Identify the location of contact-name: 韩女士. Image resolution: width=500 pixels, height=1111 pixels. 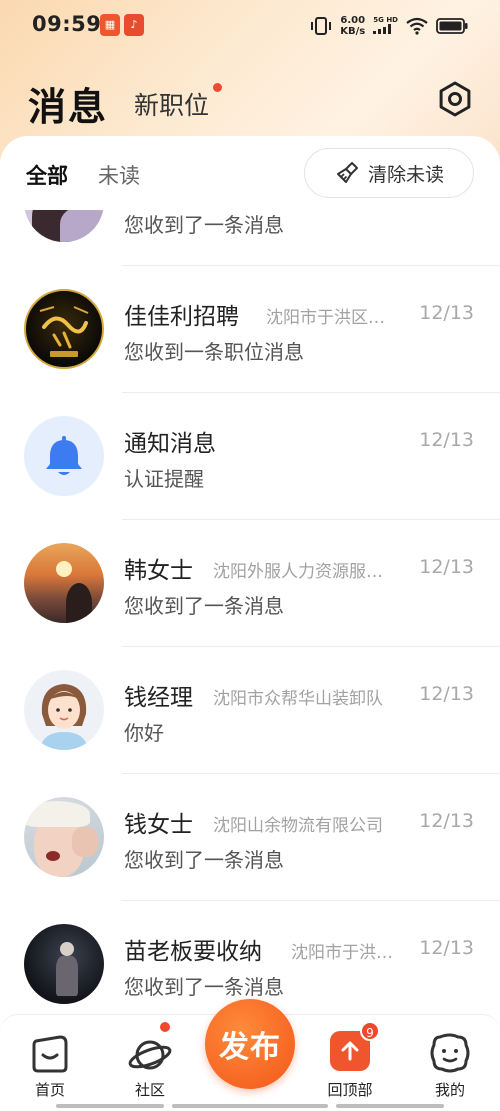
(158, 571).